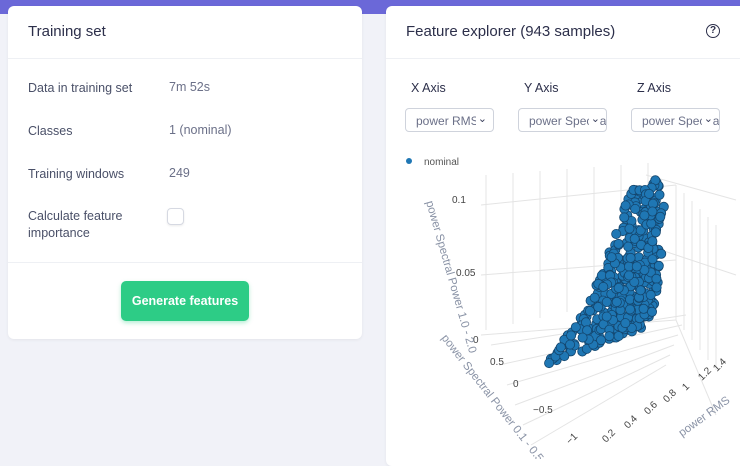 The width and height of the screenshot is (740, 466). What do you see at coordinates (705, 416) in the screenshot?
I see `x-axis-title: power RMS` at bounding box center [705, 416].